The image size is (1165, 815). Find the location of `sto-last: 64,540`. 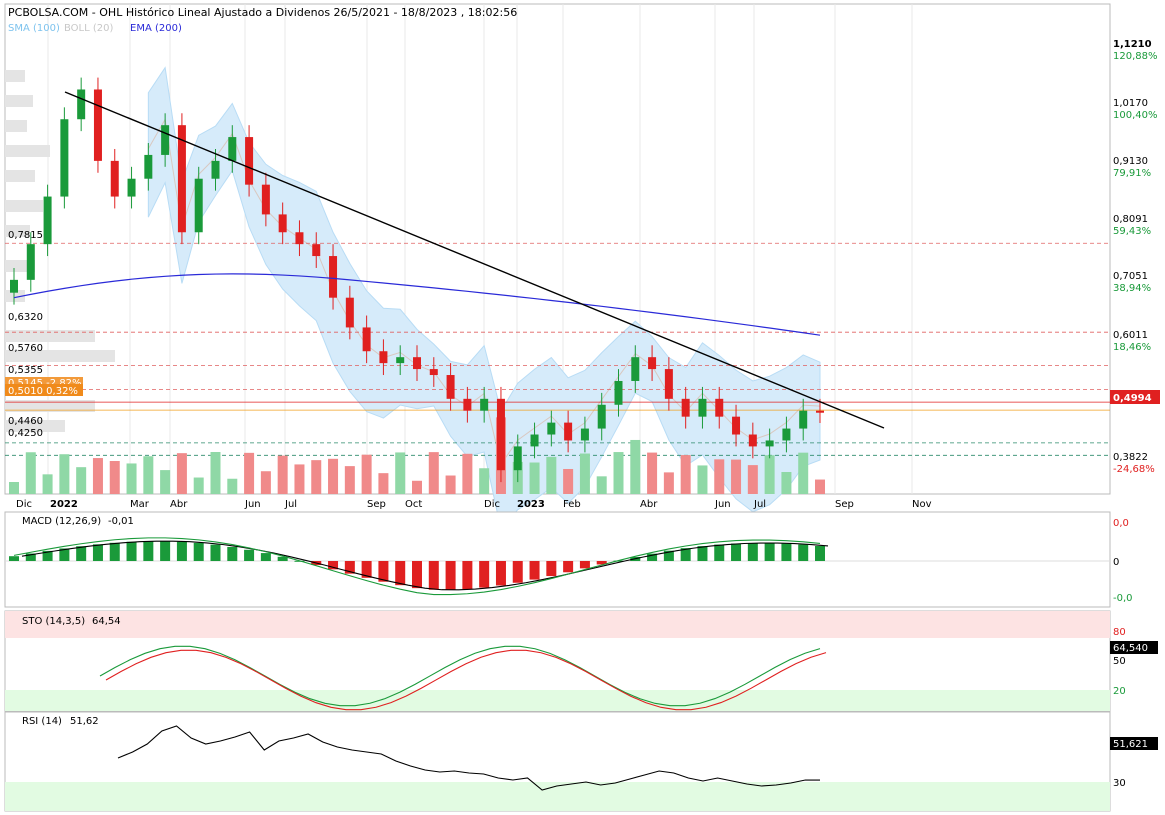

sto-last: 64,540 is located at coordinates (1130, 648).